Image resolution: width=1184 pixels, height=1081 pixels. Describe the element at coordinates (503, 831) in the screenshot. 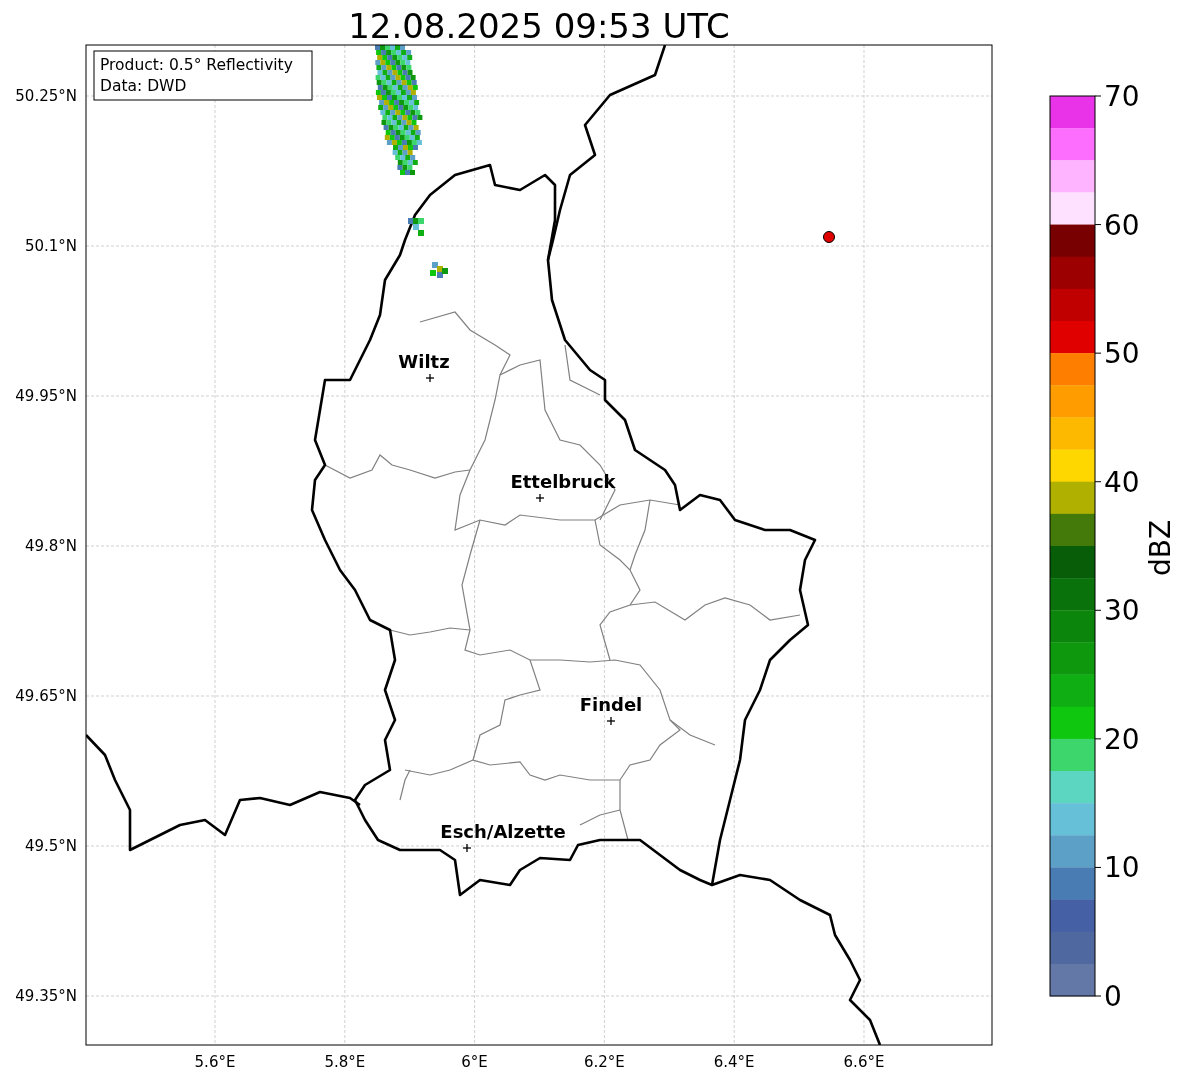

I see `city-label: Esch/Alzette` at that location.